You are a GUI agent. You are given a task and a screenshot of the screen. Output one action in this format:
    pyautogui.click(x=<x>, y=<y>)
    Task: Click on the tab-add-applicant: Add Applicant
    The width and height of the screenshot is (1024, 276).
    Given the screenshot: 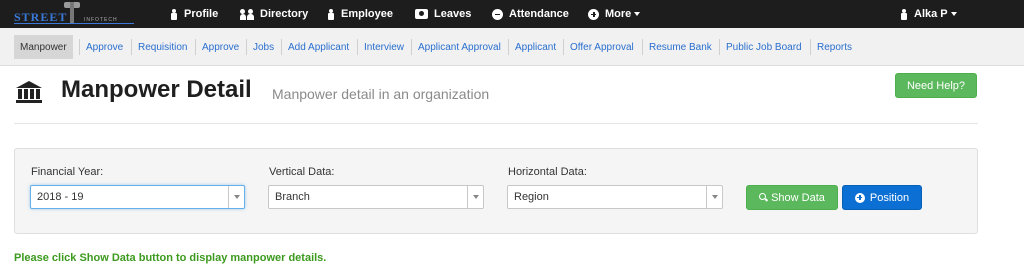 What is the action you would take?
    pyautogui.click(x=318, y=47)
    